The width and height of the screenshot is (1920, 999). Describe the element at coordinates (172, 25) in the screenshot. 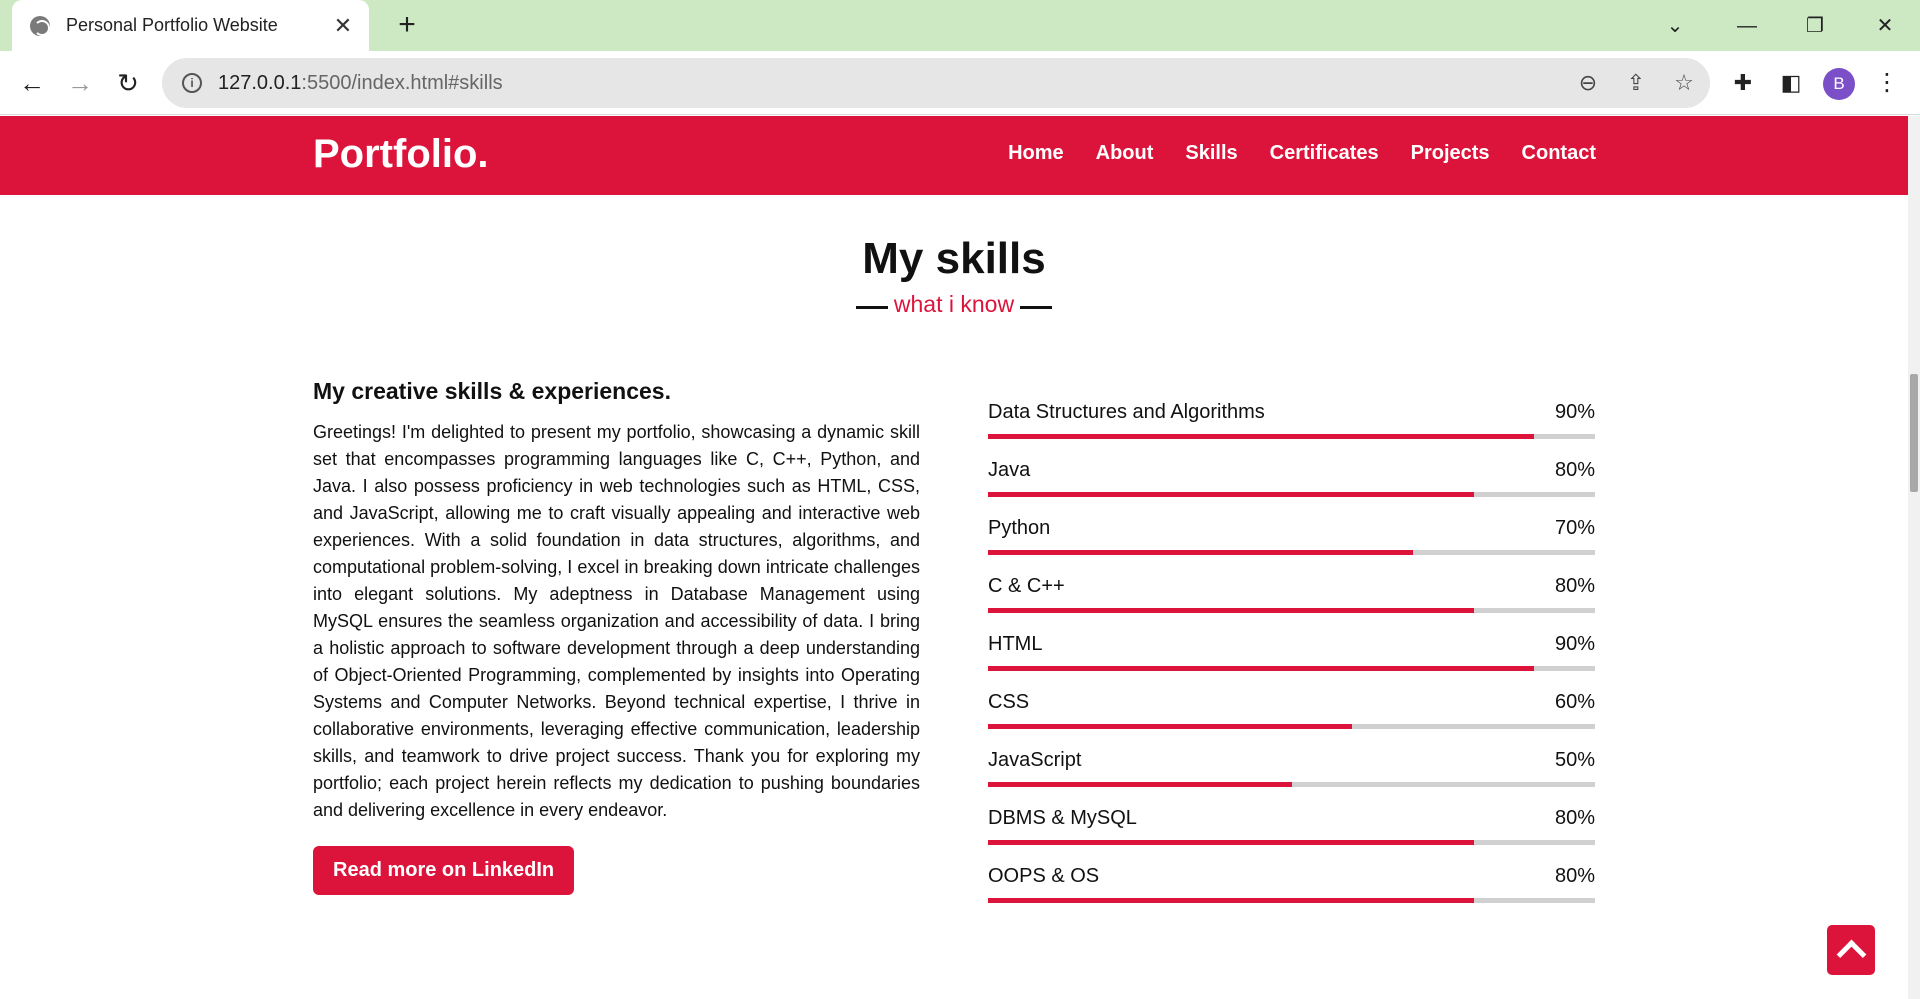

I see `tab-title: Personal Portfolio Website` at that location.